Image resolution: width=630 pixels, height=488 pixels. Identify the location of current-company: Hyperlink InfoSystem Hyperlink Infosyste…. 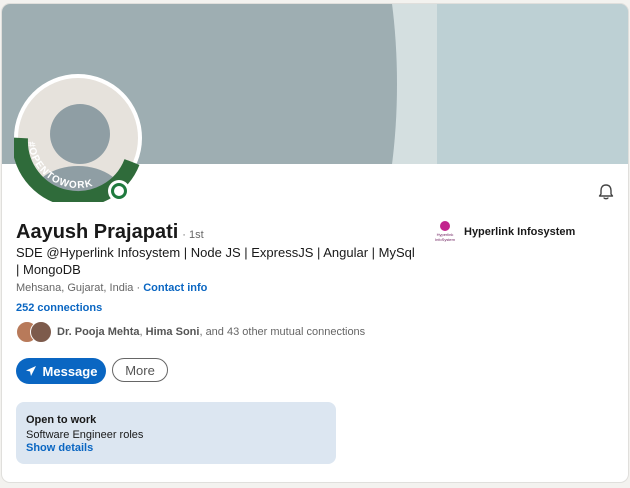
(504, 232).